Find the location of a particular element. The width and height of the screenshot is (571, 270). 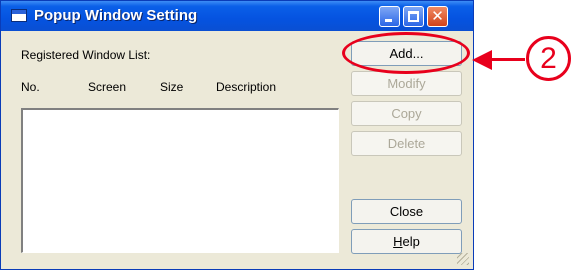

resize-grip-icon is located at coordinates (463, 259).